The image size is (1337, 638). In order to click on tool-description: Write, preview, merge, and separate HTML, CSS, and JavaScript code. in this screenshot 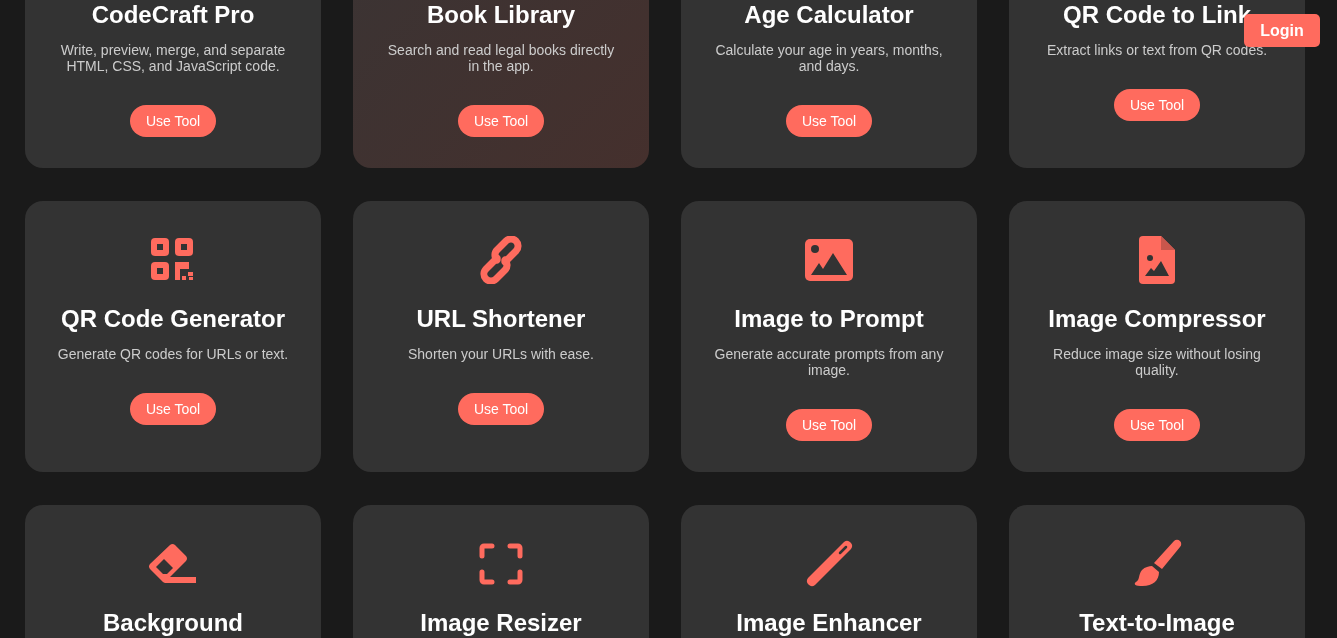, I will do `click(173, 58)`.